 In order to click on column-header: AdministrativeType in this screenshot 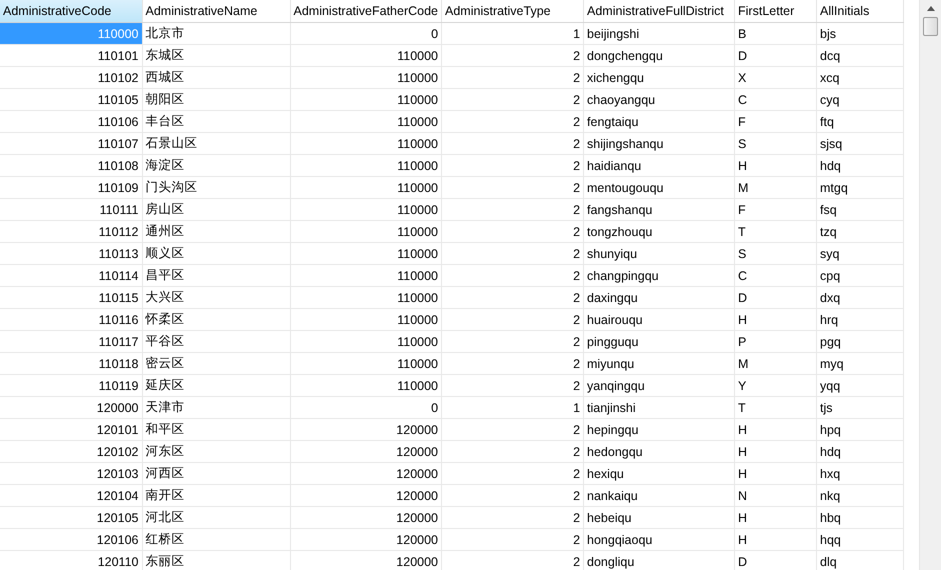, I will do `click(513, 11)`.